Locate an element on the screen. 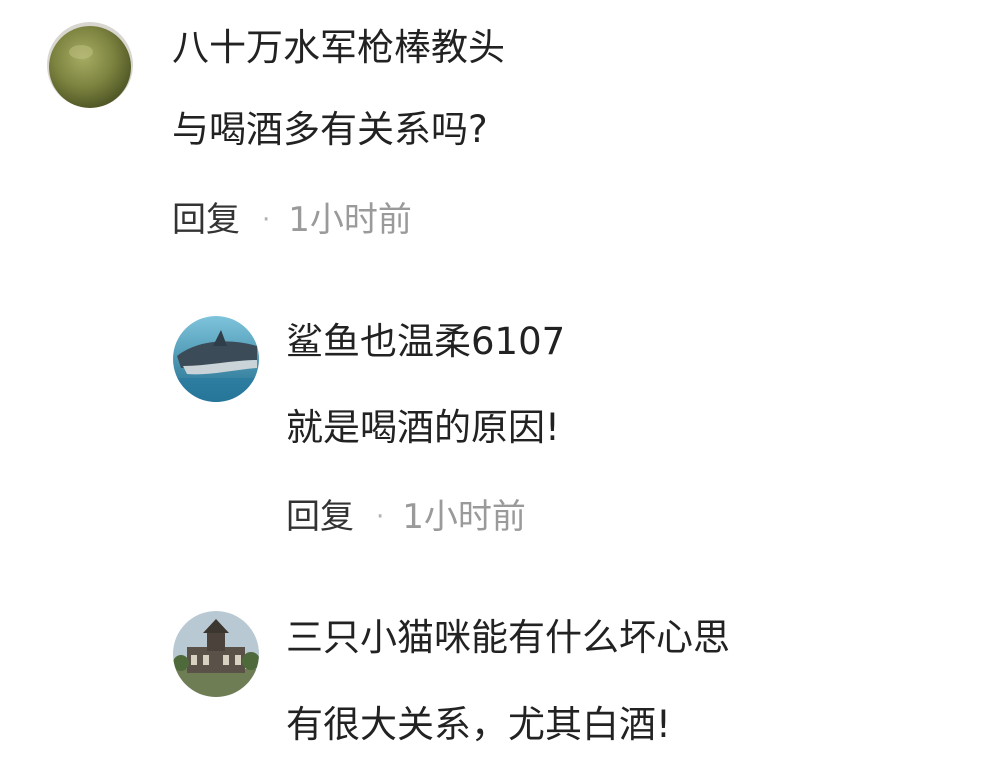  username: 鲨鱼也温柔6107 is located at coordinates (425, 342).